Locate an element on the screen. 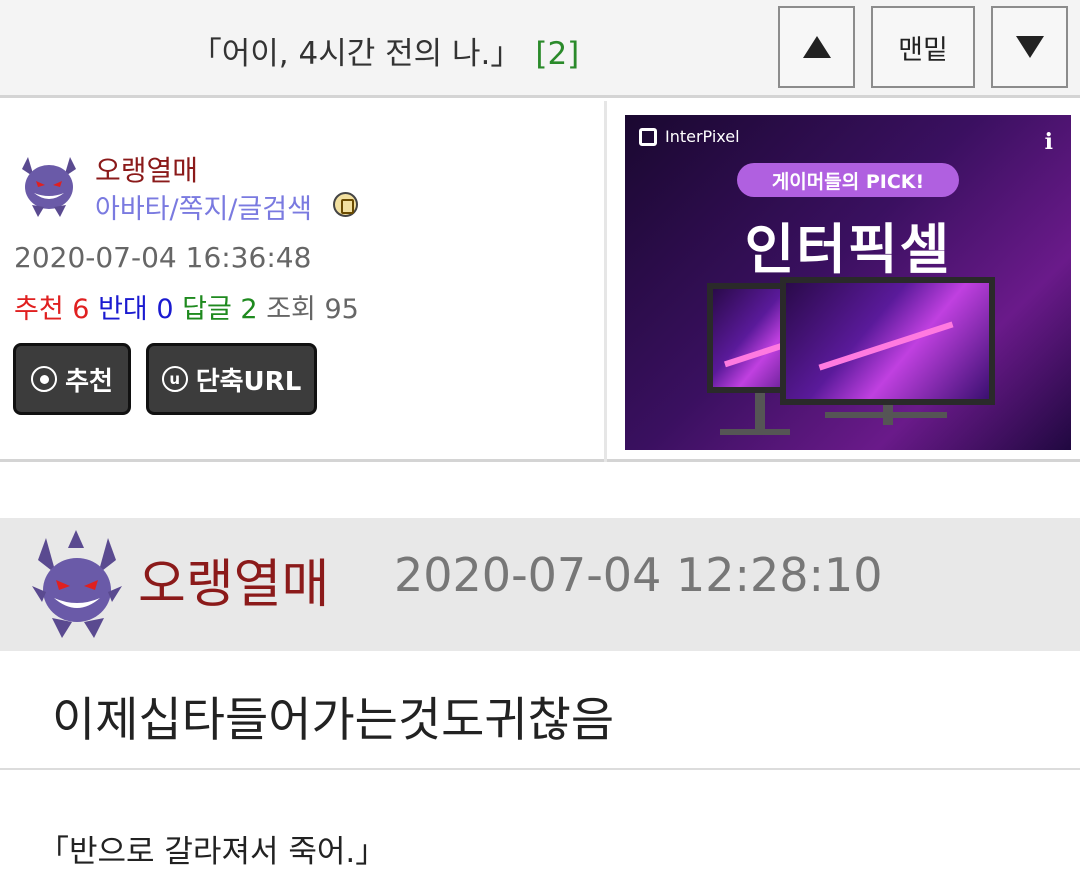 The height and width of the screenshot is (886, 1080). up-arrow-icon is located at coordinates (816, 47).